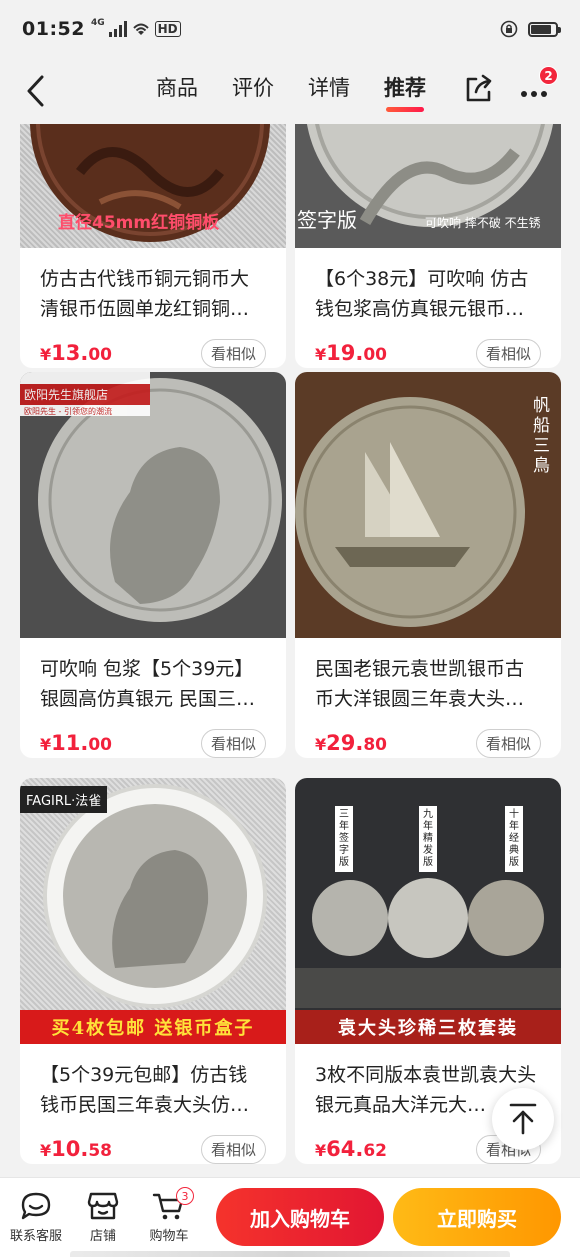 This screenshot has width=580, height=1257. I want to click on battery-icon, so click(544, 29).